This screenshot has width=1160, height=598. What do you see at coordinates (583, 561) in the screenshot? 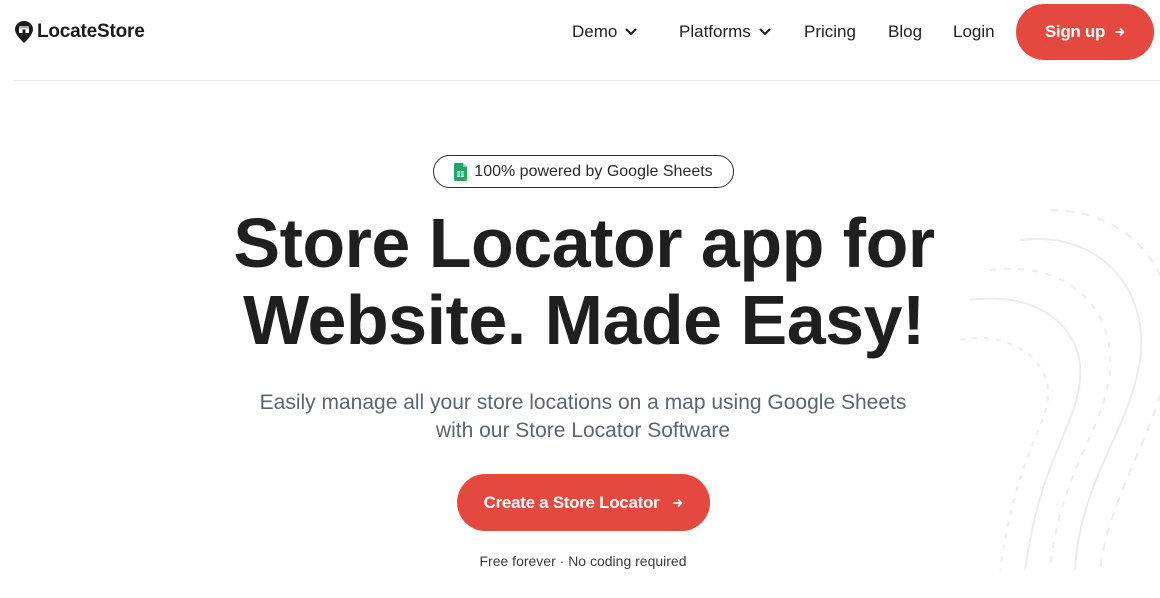
I see `free-forever-note: Free forever · No coding required` at bounding box center [583, 561].